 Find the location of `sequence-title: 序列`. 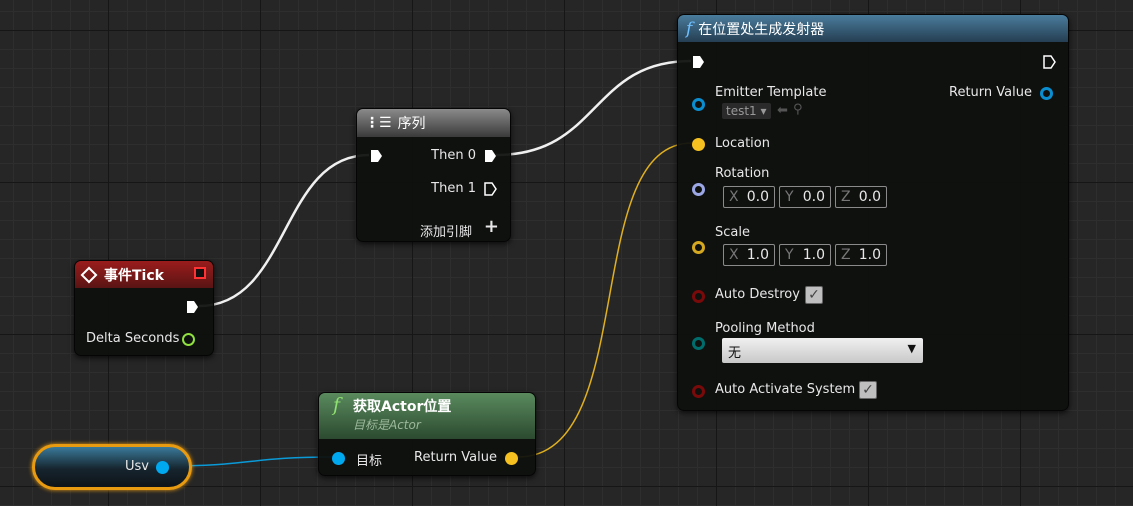

sequence-title: 序列 is located at coordinates (411, 124).